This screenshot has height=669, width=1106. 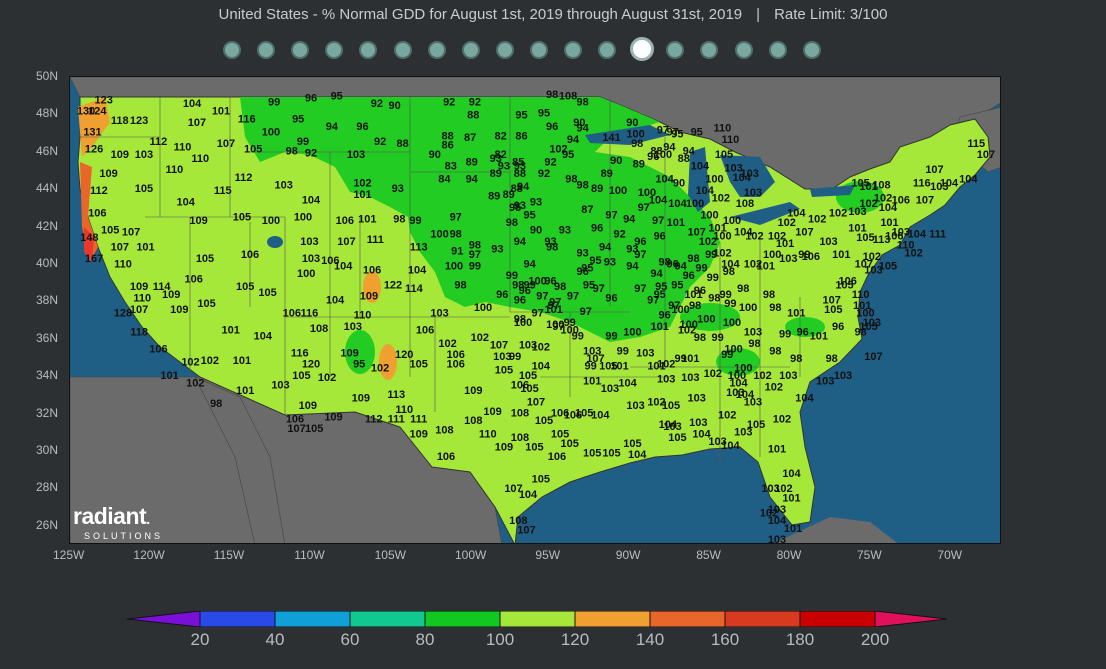 What do you see at coordinates (164, 619) in the screenshot?
I see `legend-arrow-low` at bounding box center [164, 619].